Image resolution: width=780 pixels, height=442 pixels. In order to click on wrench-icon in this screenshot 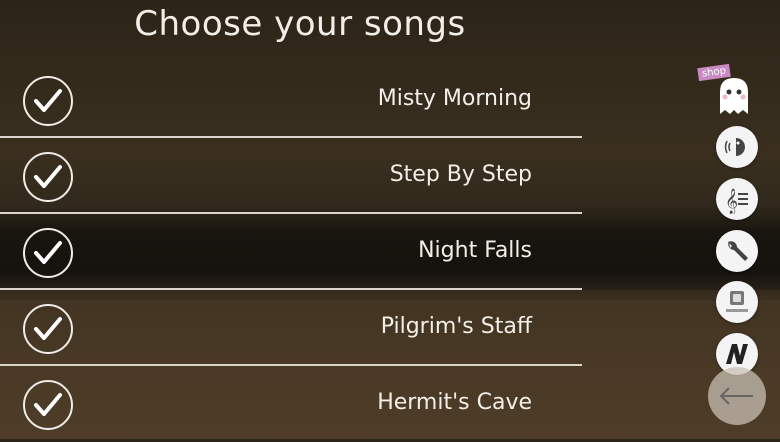, I will do `click(738, 251)`.